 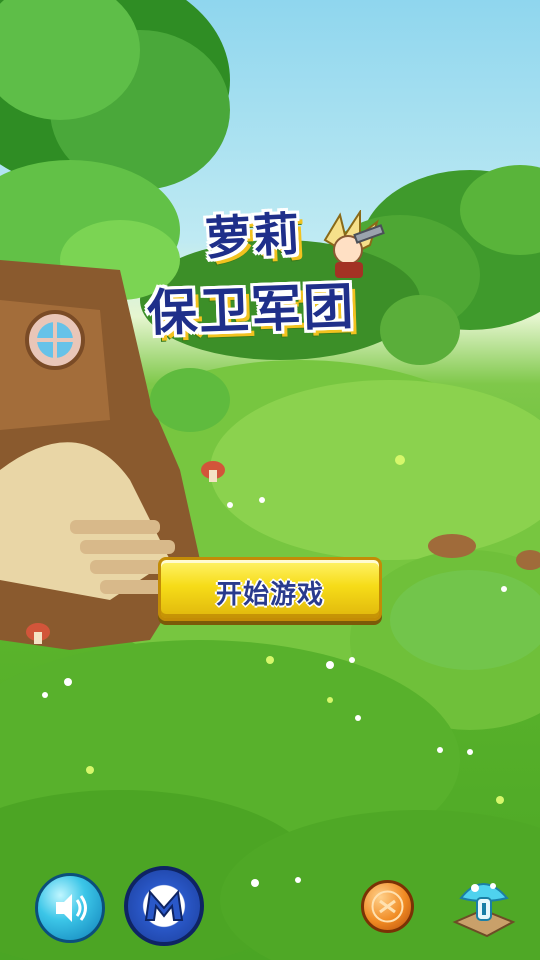 I want to click on coin-icon, so click(x=387, y=906).